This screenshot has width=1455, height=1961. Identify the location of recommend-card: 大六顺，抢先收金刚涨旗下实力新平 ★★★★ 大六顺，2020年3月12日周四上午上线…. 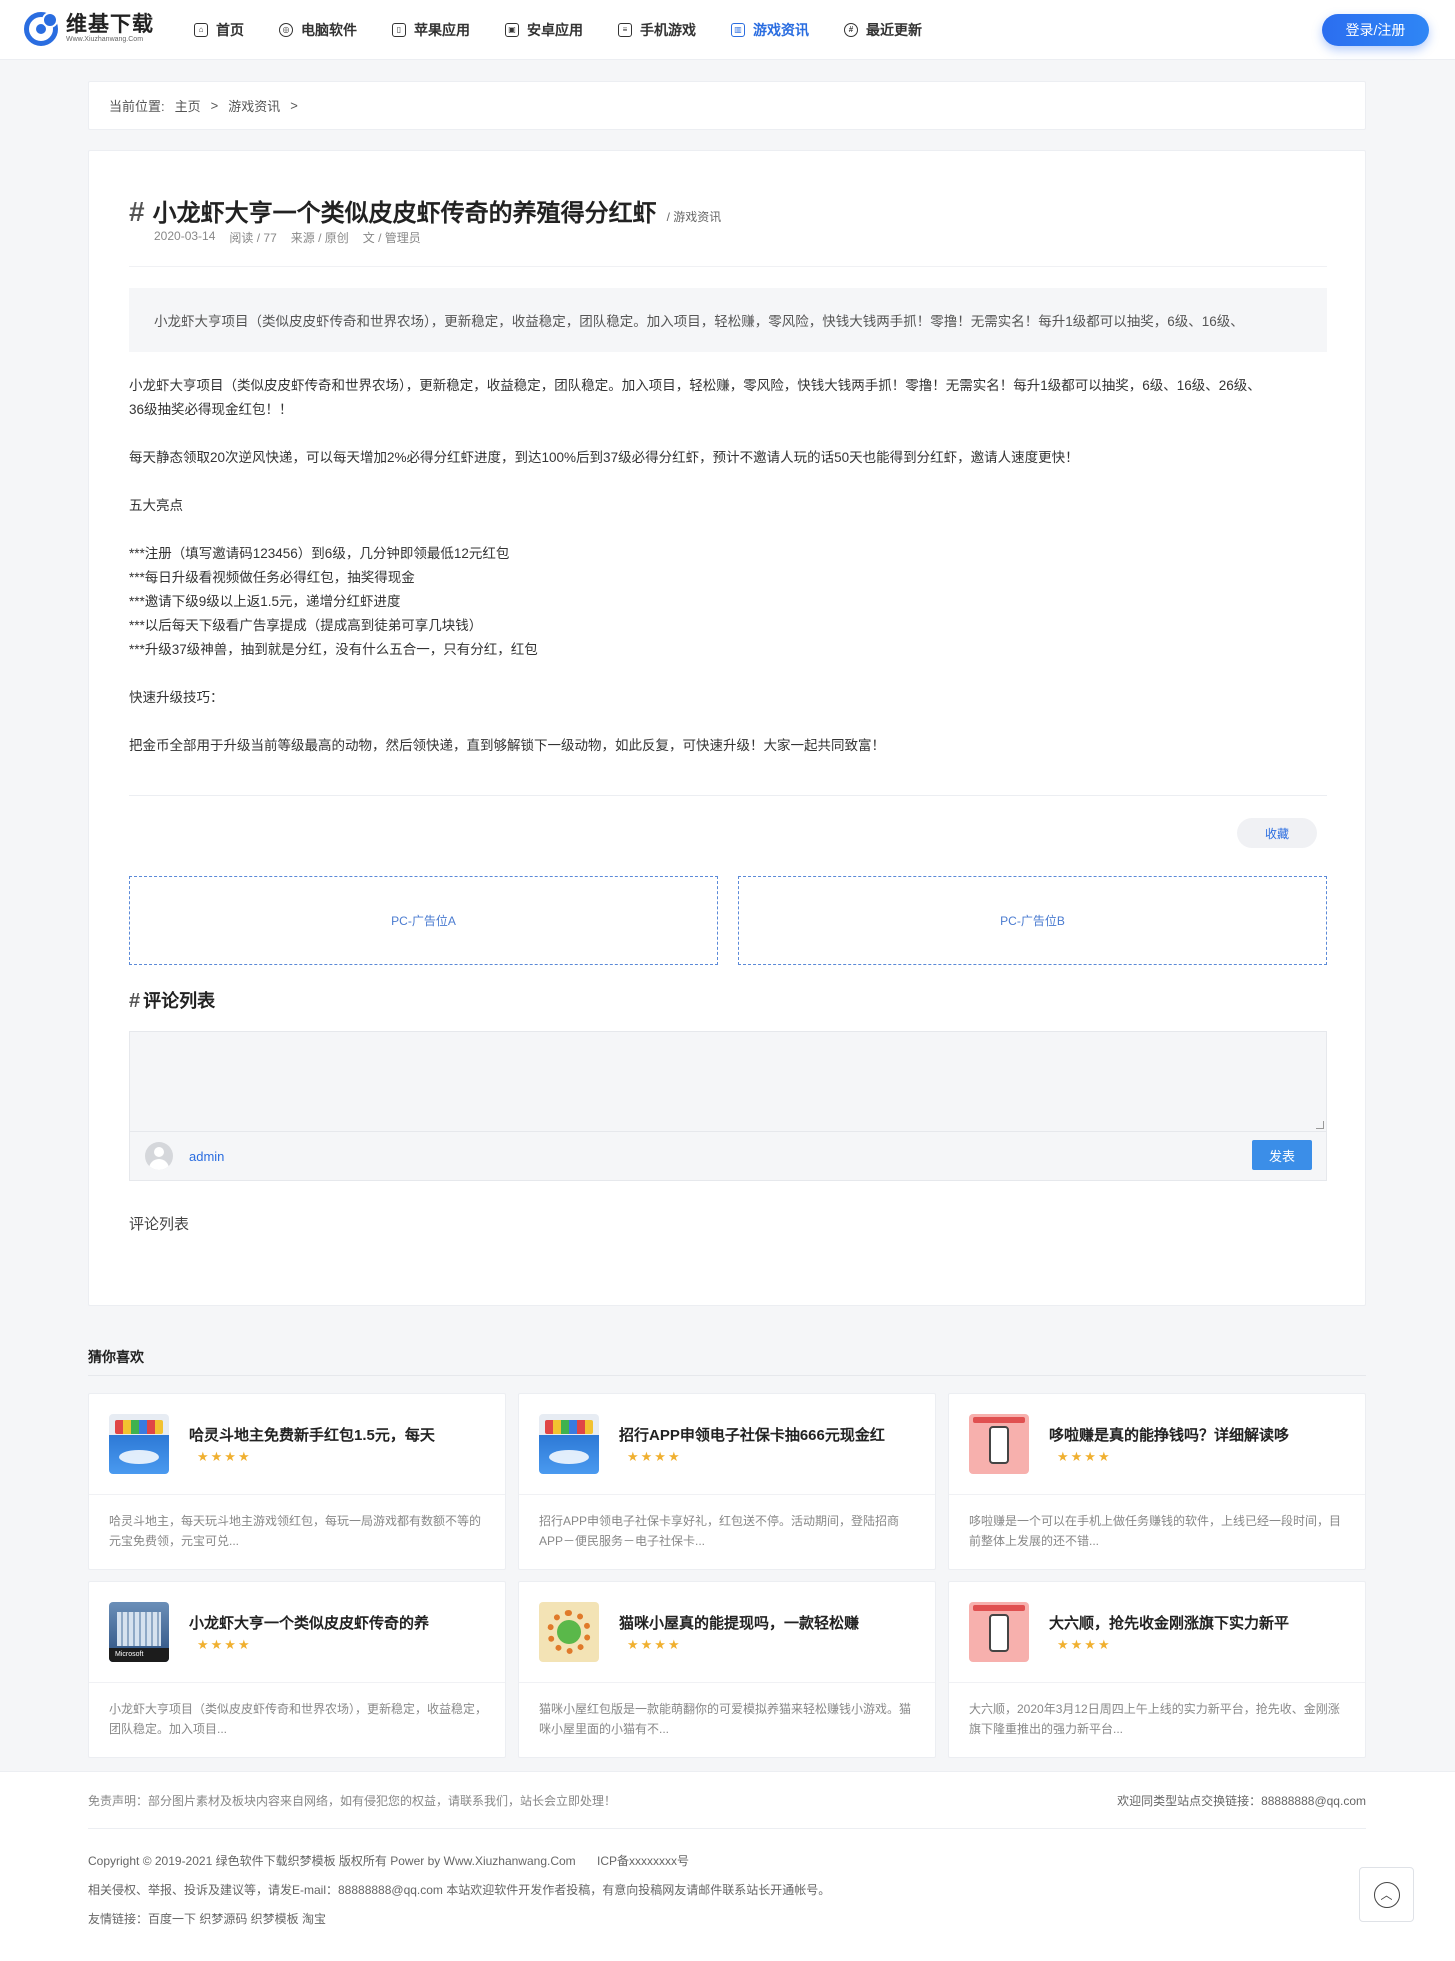
(1157, 1669).